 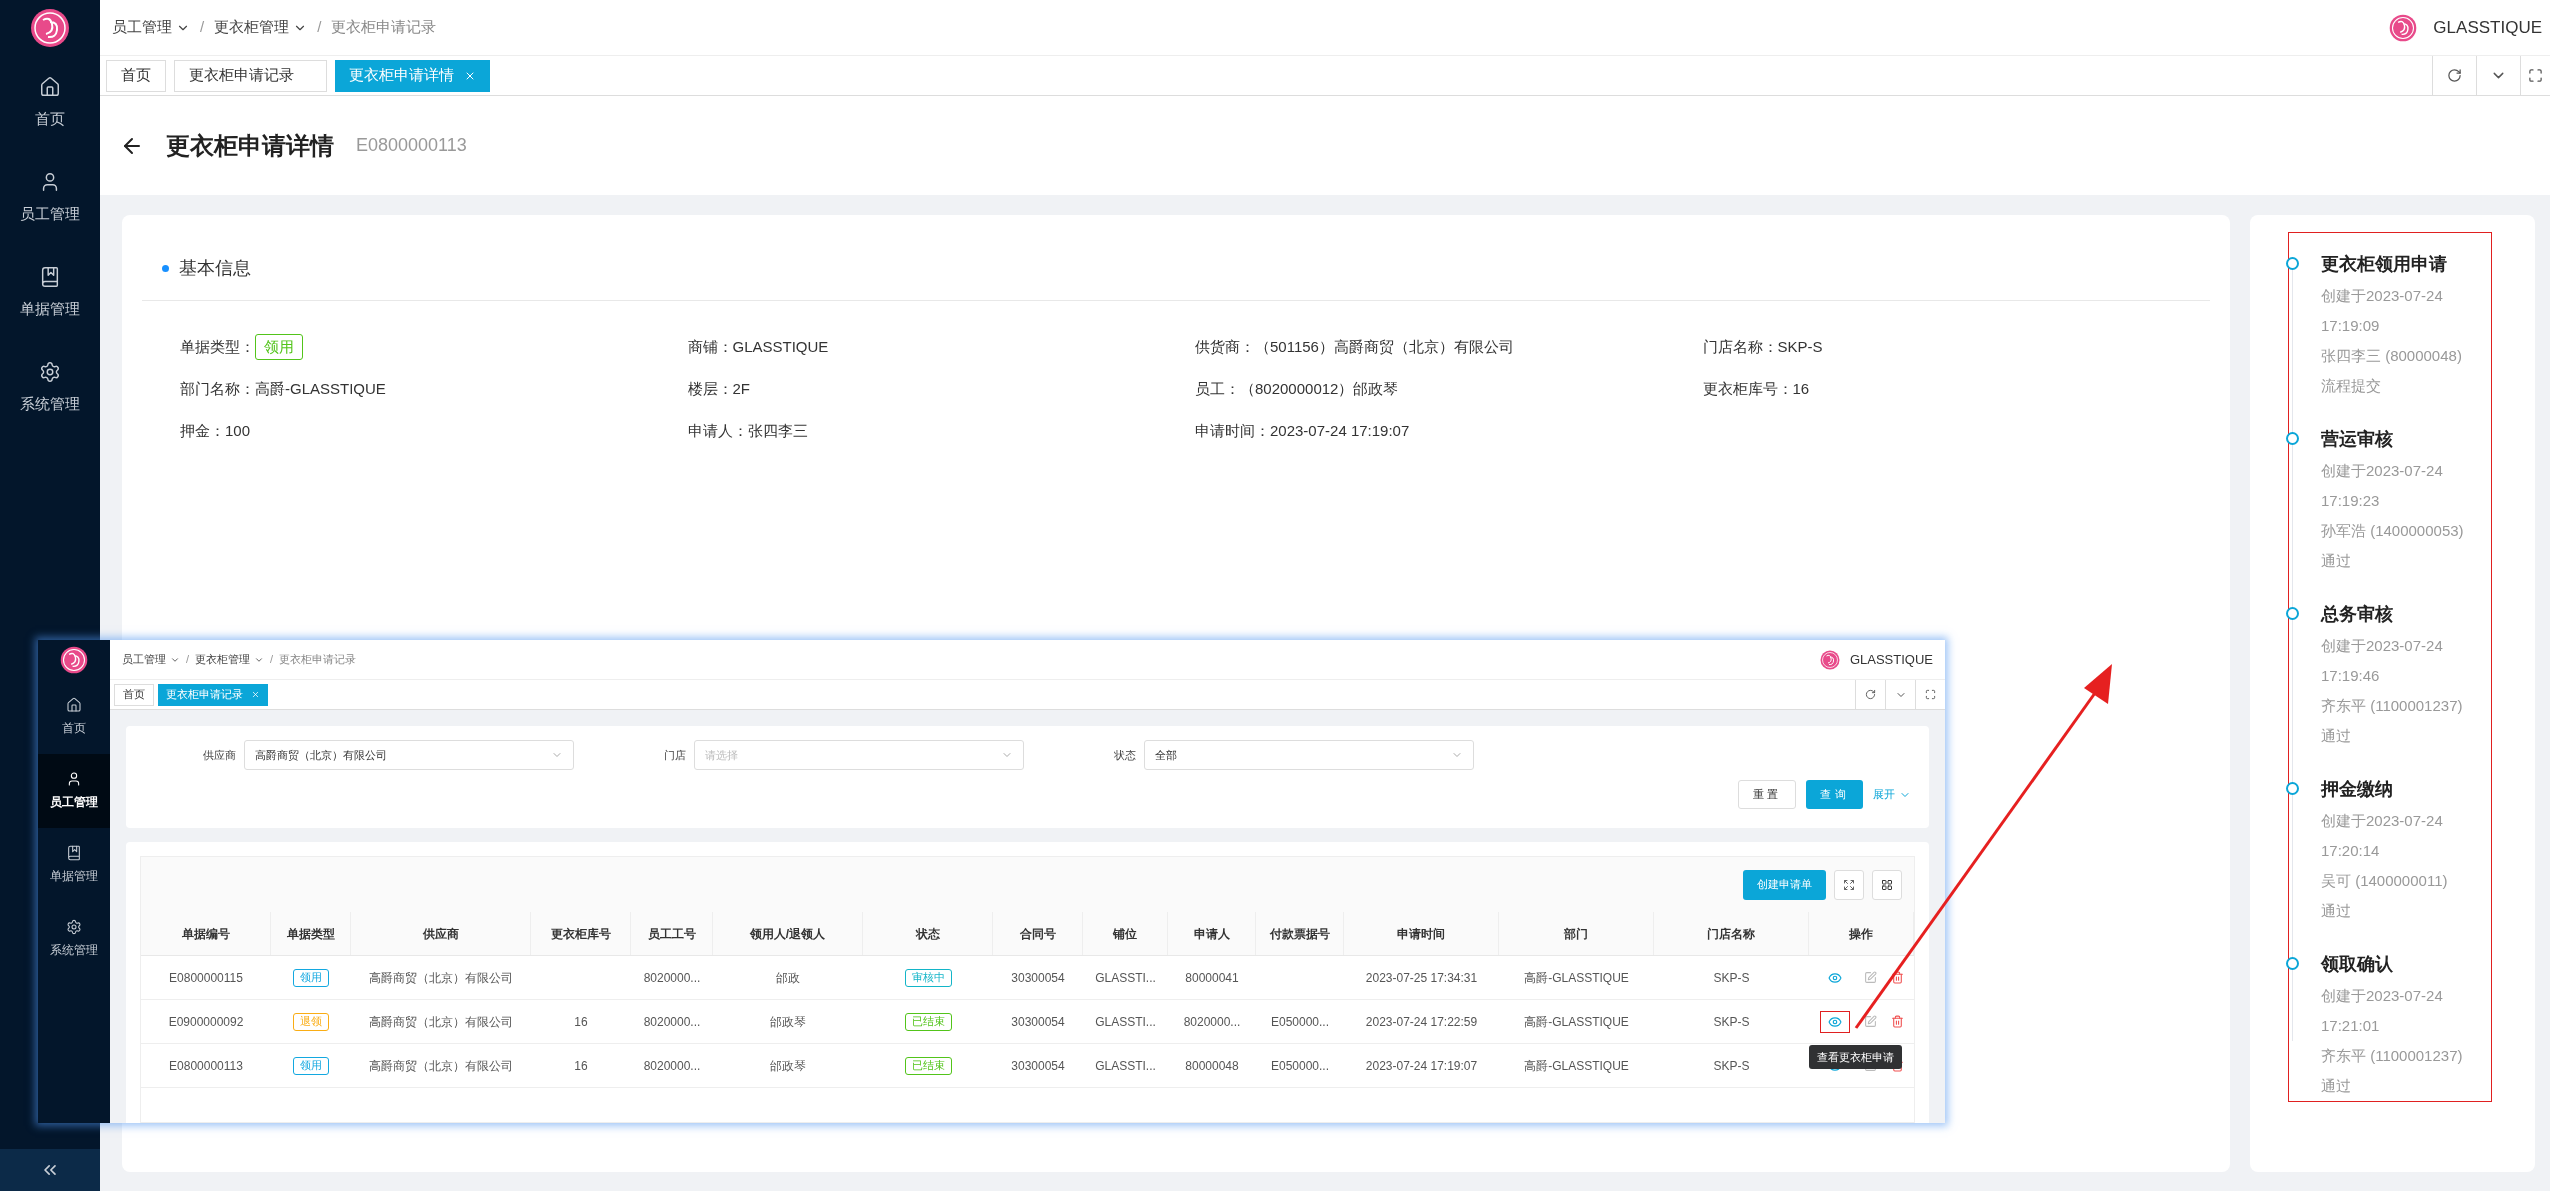 What do you see at coordinates (217, 388) in the screenshot?
I see `field-label: 部门名称：` at bounding box center [217, 388].